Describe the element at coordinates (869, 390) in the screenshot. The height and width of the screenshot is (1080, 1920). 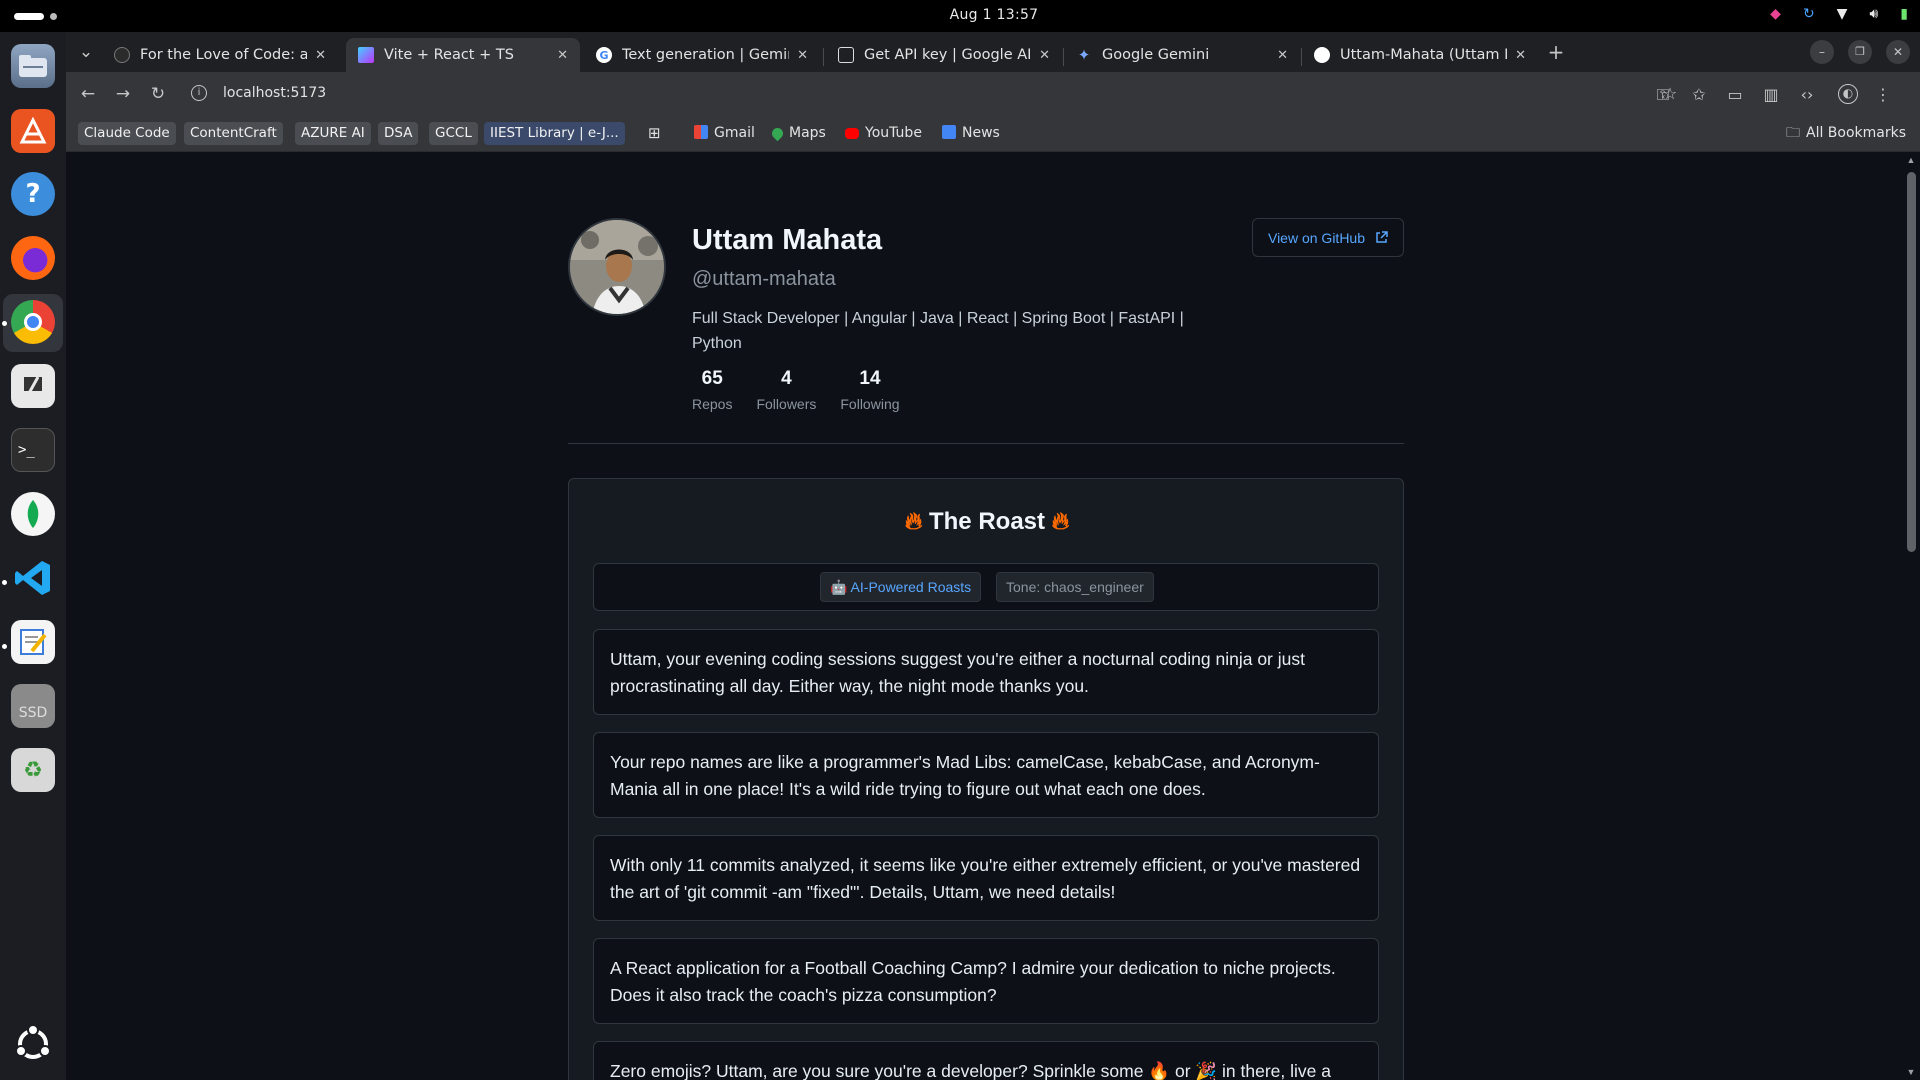
I see `stat-following: 14 Following` at that location.